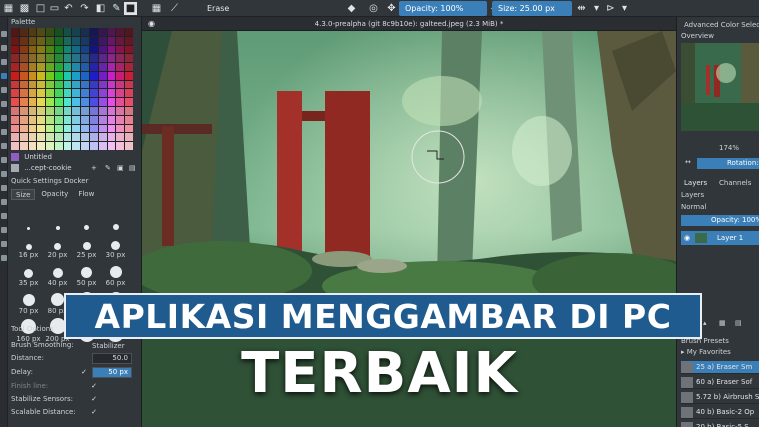 The height and width of the screenshot is (427, 759). I want to click on layer-delete-icon: ▤, so click(738, 323).